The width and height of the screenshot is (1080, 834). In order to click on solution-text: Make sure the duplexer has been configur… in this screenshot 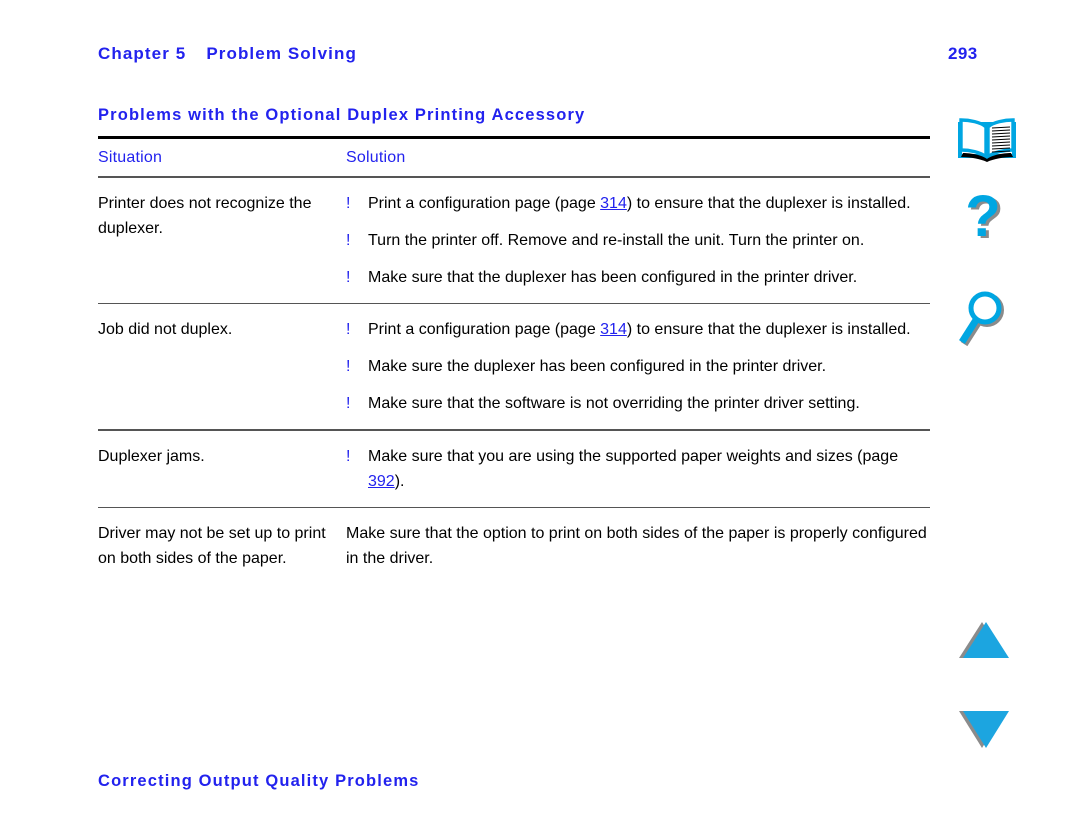, I will do `click(597, 366)`.